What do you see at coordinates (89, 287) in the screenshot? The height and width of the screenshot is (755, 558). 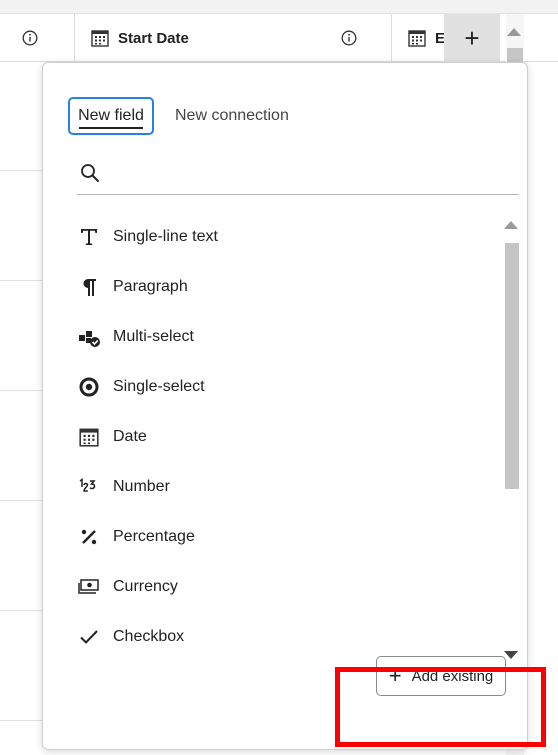 I see `pilcrow-icon` at bounding box center [89, 287].